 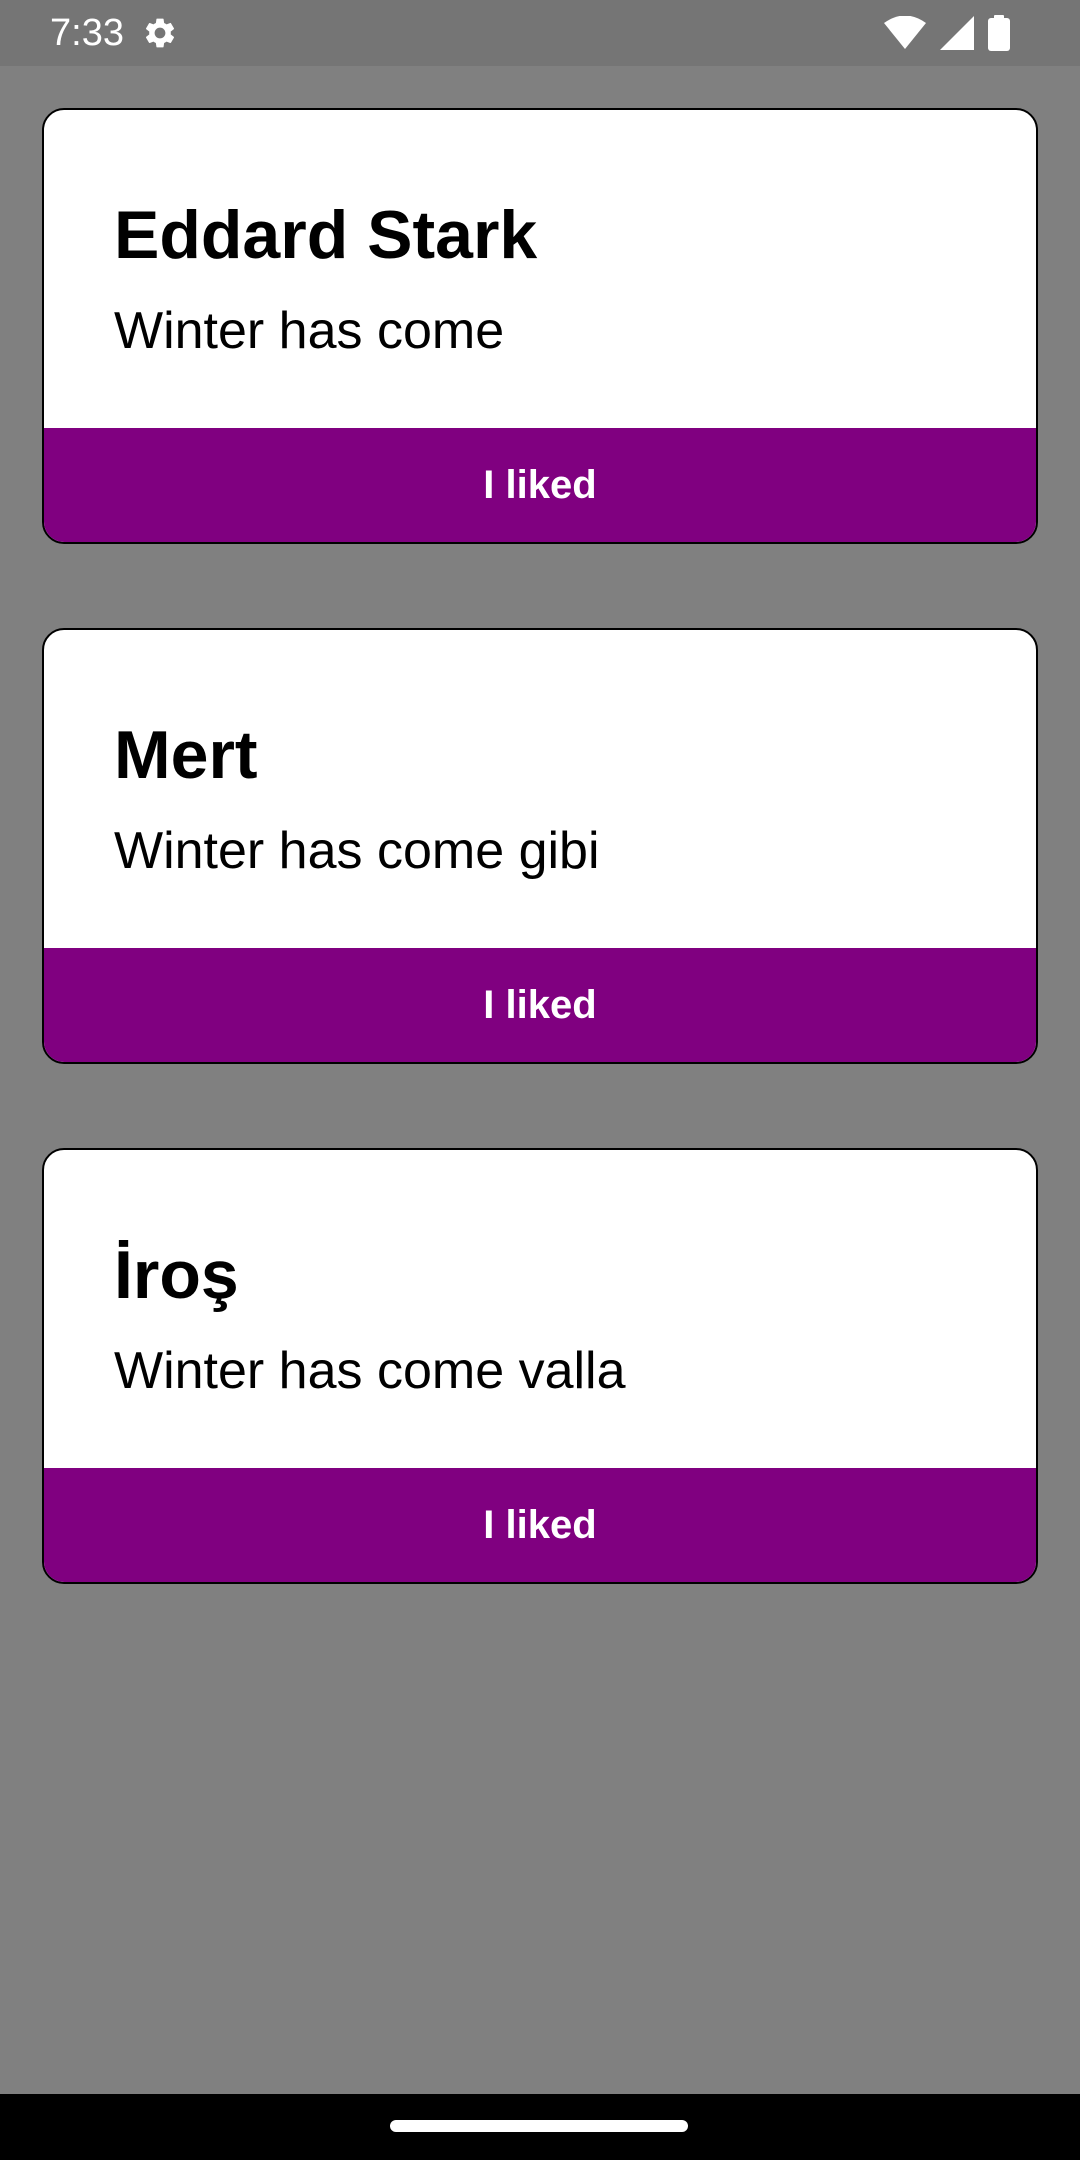 What do you see at coordinates (186, 755) in the screenshot?
I see `card-author-name: Mert` at bounding box center [186, 755].